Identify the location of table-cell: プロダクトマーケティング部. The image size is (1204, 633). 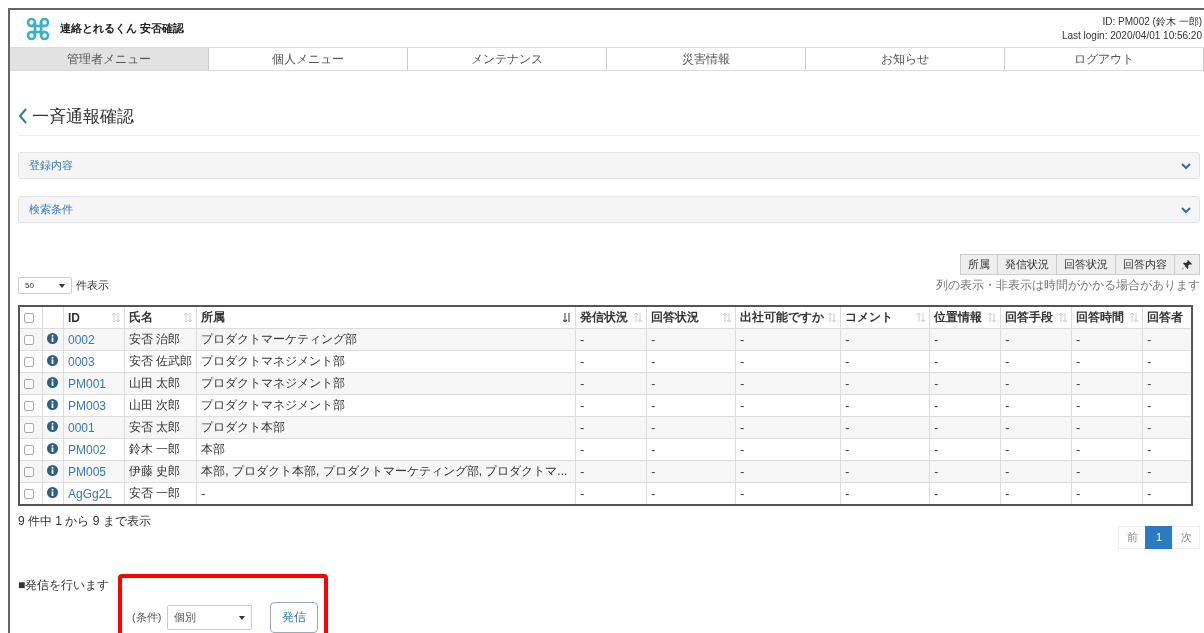
(279, 339).